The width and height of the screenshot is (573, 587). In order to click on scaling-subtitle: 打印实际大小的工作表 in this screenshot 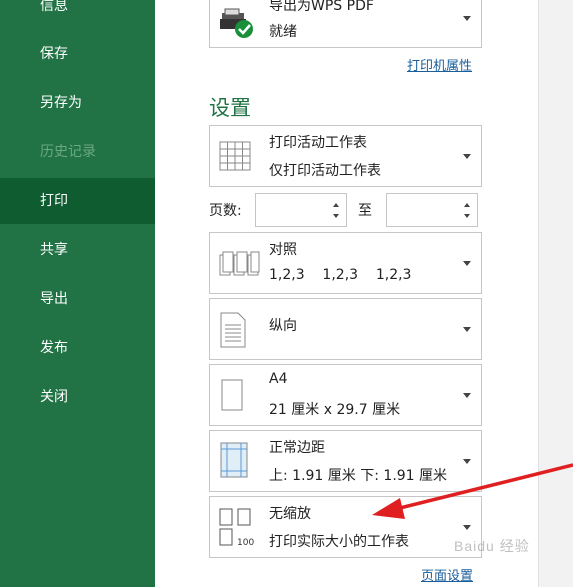, I will do `click(339, 542)`.